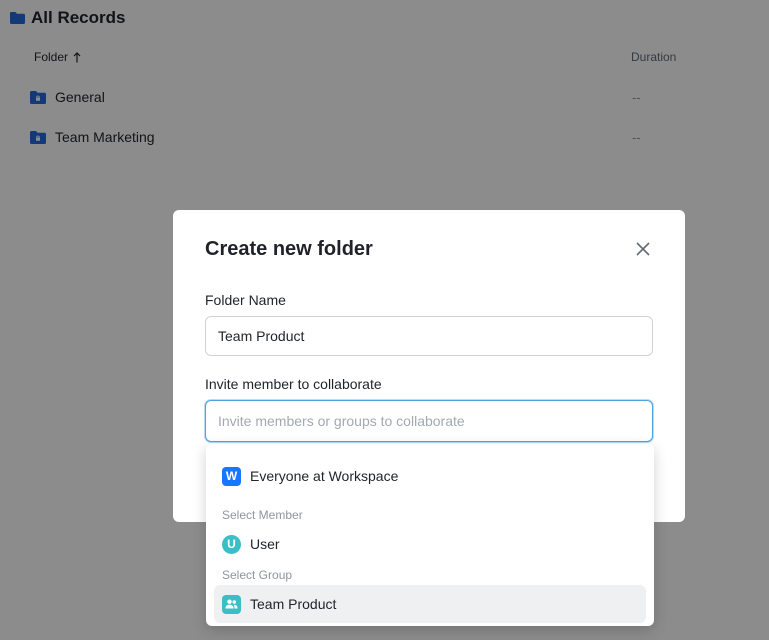 Image resolution: width=769 pixels, height=640 pixels. What do you see at coordinates (262, 515) in the screenshot?
I see `section-select-member: Select Member` at bounding box center [262, 515].